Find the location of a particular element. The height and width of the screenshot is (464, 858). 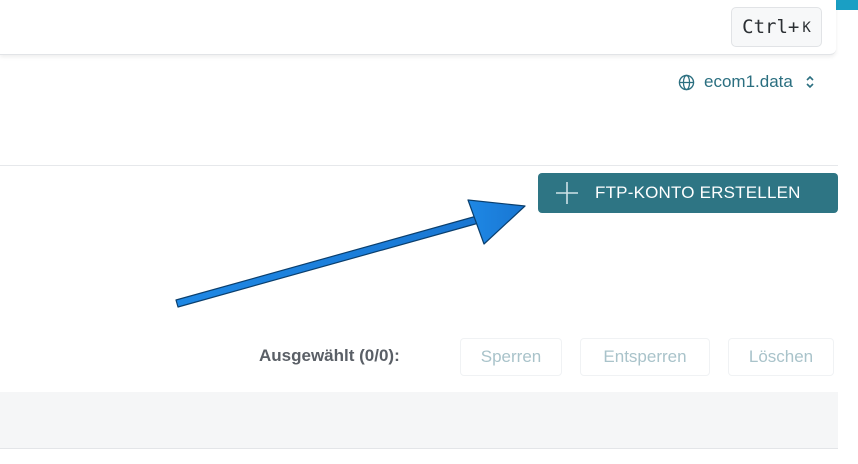

domain-name: ecom1.data is located at coordinates (748, 81).